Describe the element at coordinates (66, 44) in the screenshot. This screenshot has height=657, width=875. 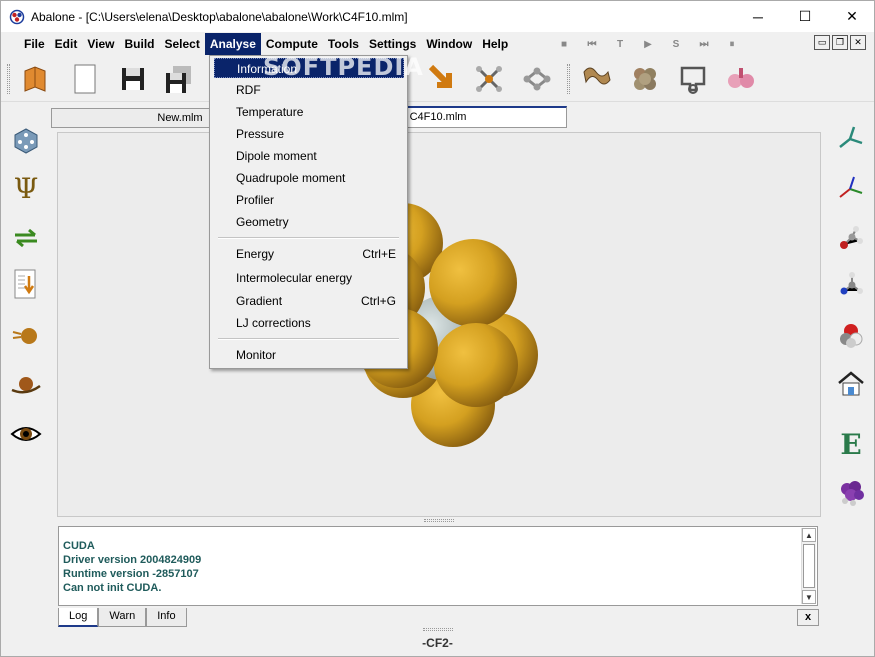
I see `menu-edit: Edit` at that location.